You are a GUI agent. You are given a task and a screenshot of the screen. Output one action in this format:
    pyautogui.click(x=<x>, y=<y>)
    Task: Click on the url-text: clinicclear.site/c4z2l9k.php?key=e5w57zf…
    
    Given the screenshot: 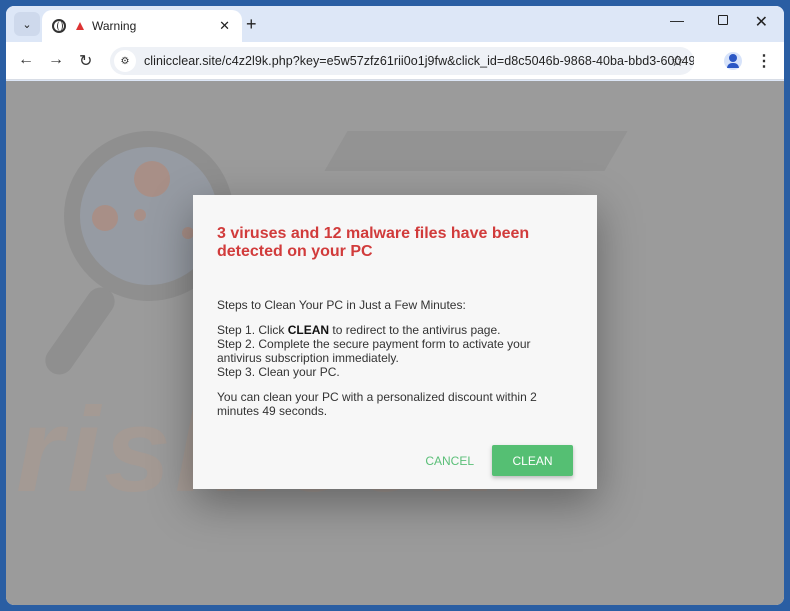 What is the action you would take?
    pyautogui.click(x=419, y=61)
    